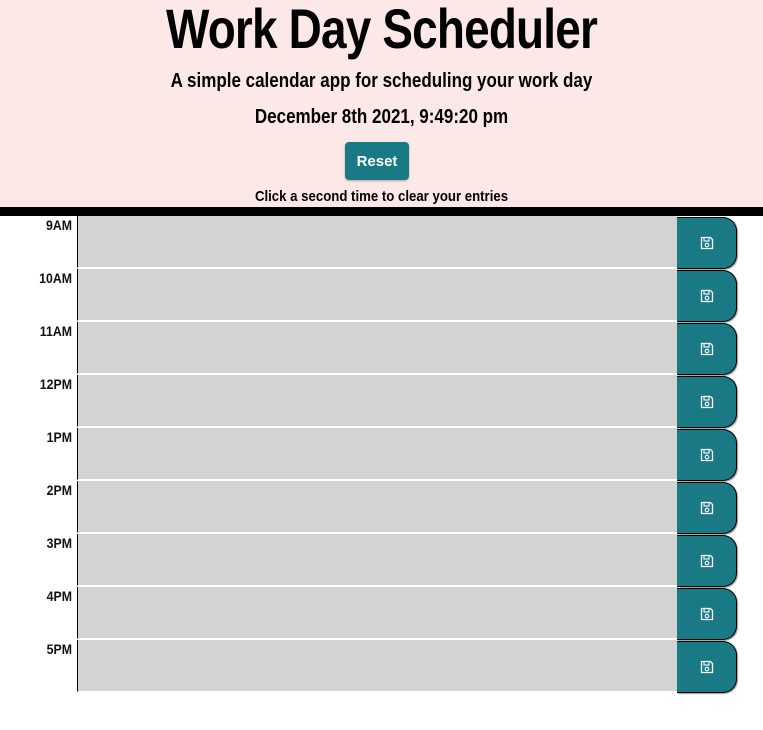 Image resolution: width=763 pixels, height=730 pixels. What do you see at coordinates (382, 30) in the screenshot?
I see `page-title: Work Day Scheduler` at bounding box center [382, 30].